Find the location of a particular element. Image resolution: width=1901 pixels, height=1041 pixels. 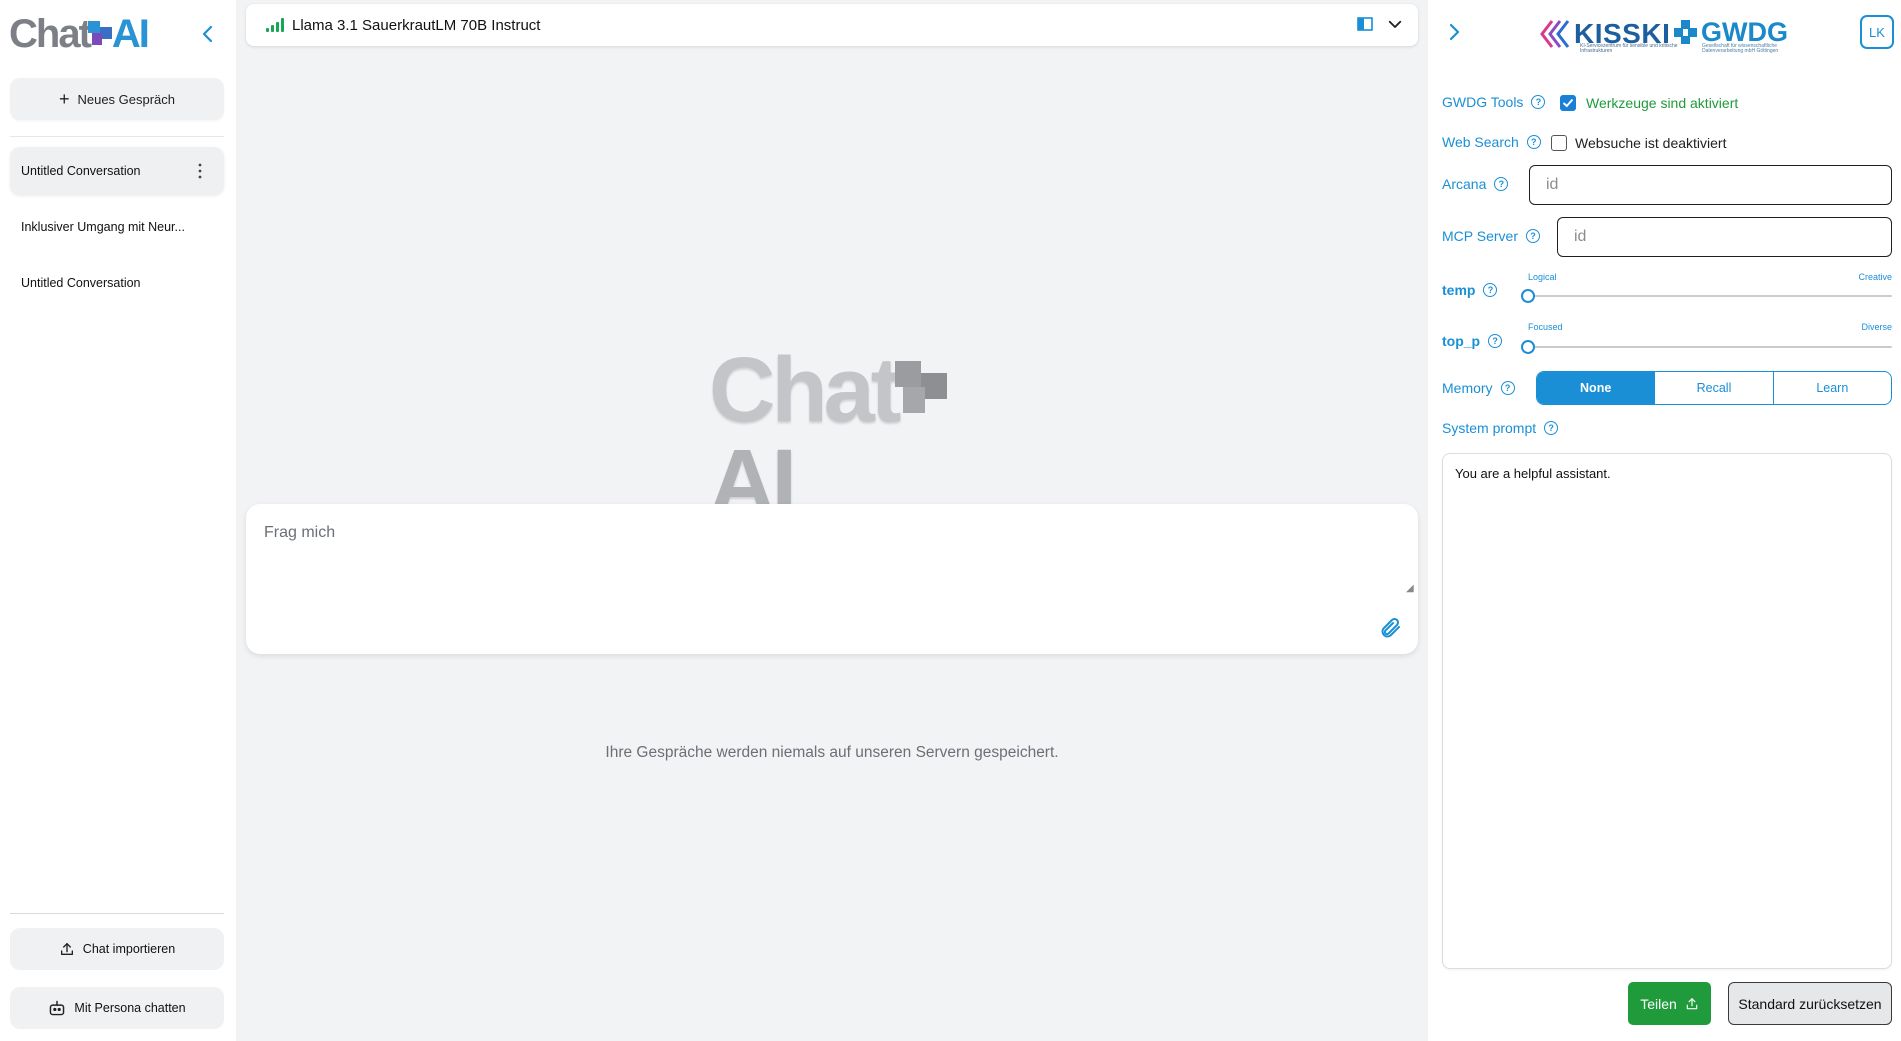

memory-option-recall: Recall is located at coordinates (1714, 388).